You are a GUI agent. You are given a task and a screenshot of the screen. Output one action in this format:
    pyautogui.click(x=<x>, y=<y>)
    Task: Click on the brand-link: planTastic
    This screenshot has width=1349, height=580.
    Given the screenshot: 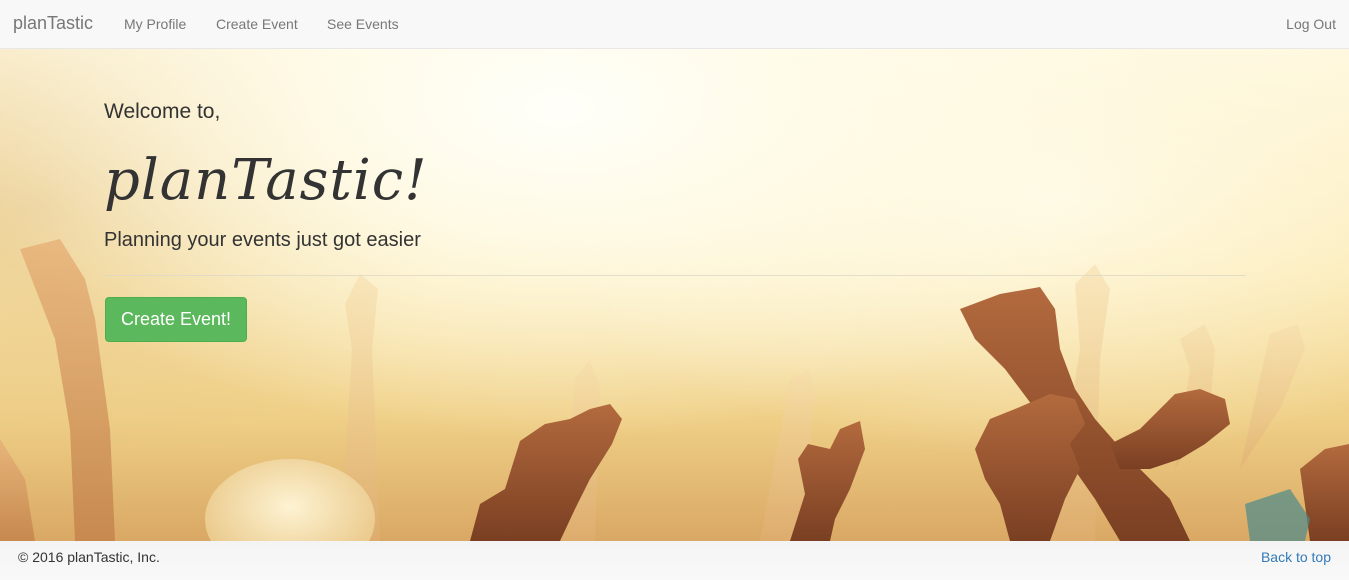 What is the action you would take?
    pyautogui.click(x=53, y=23)
    